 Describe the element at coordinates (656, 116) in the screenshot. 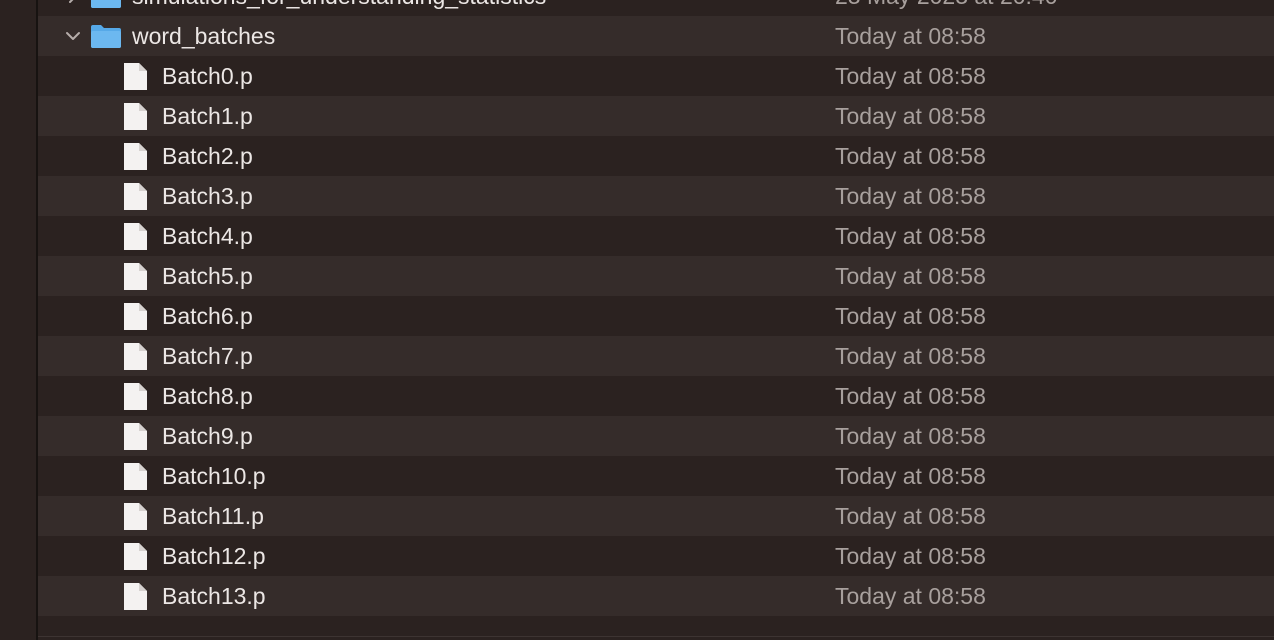

I see `file-row: Batch1.p Today at 08:58` at that location.